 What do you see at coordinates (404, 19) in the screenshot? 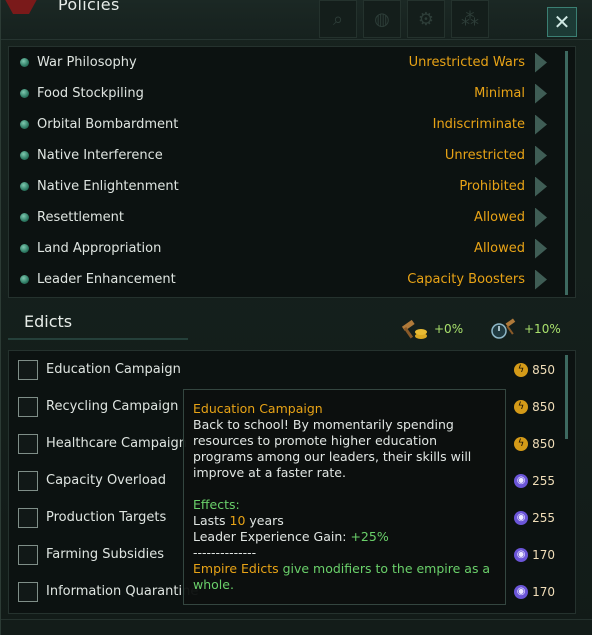
I see `header-tab-icons: ⌕ ◍ ⚙ ⁂` at bounding box center [404, 19].